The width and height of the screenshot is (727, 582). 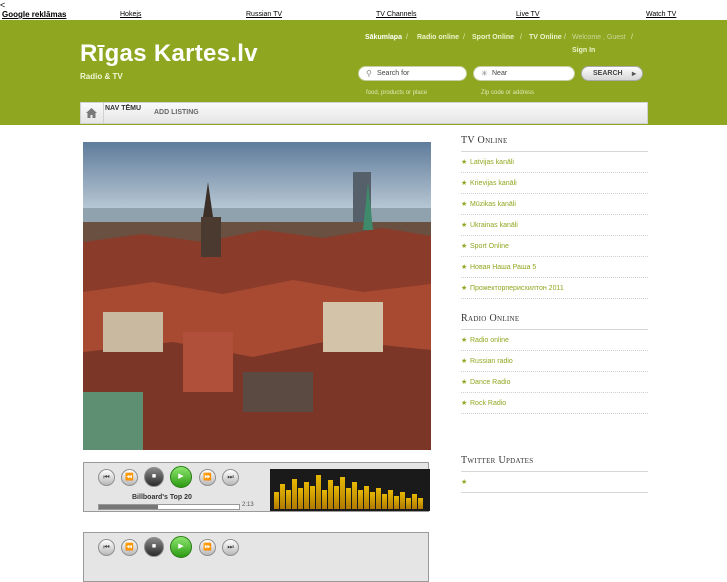 What do you see at coordinates (554, 183) in the screenshot?
I see `sidebar-item: ★ Krievijas kanāli` at bounding box center [554, 183].